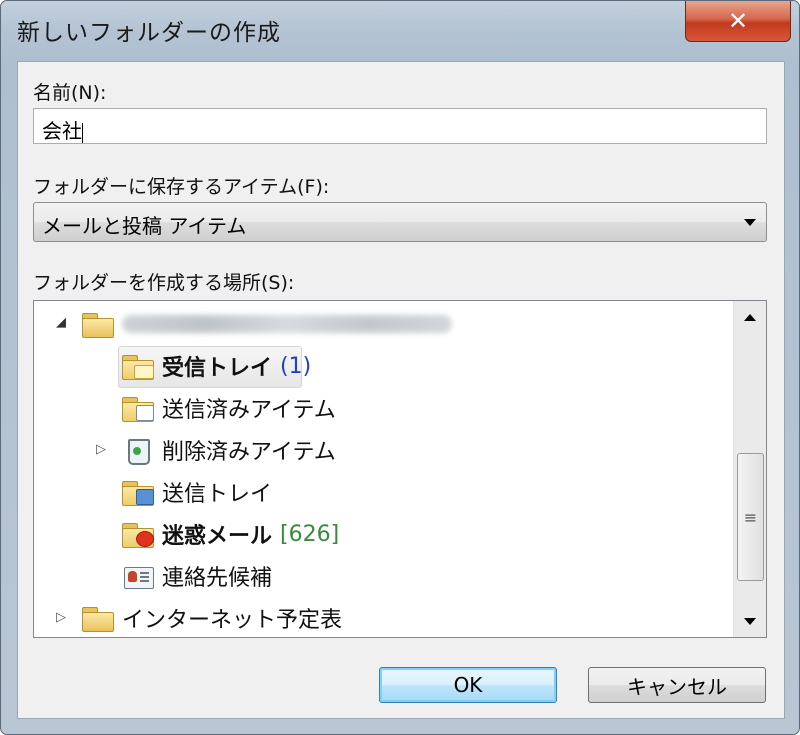  I want to click on scroll-up-arrow-icon, so click(750, 317).